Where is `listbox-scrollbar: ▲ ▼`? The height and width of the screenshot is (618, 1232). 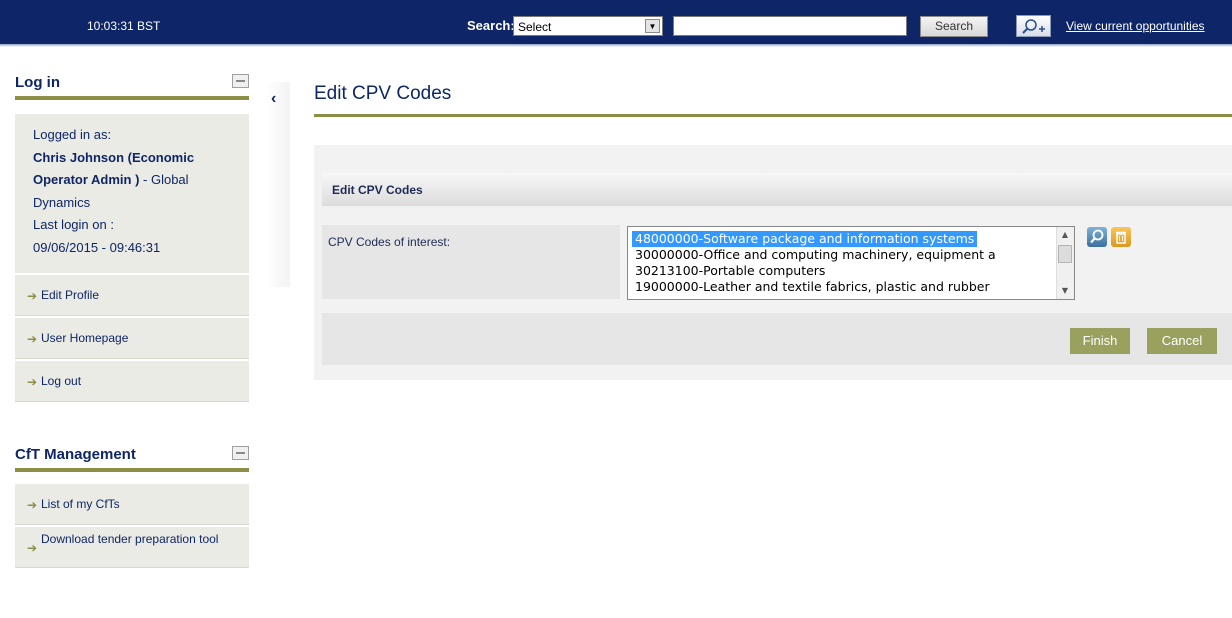
listbox-scrollbar: ▲ ▼ is located at coordinates (1065, 263).